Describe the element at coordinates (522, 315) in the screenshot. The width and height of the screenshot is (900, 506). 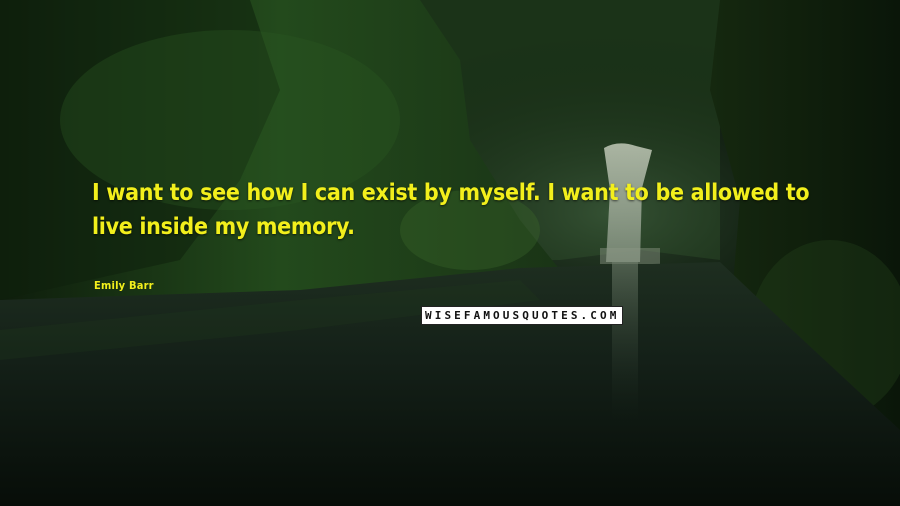
I see `site-watermark-logo: WISEFAMOUSQUOTES.COM` at that location.